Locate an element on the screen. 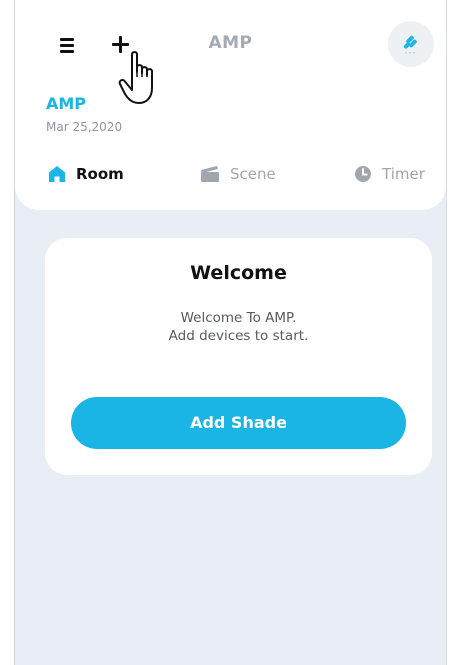  welcome-message-line-1: Welcome To AMP. is located at coordinates (238, 318).